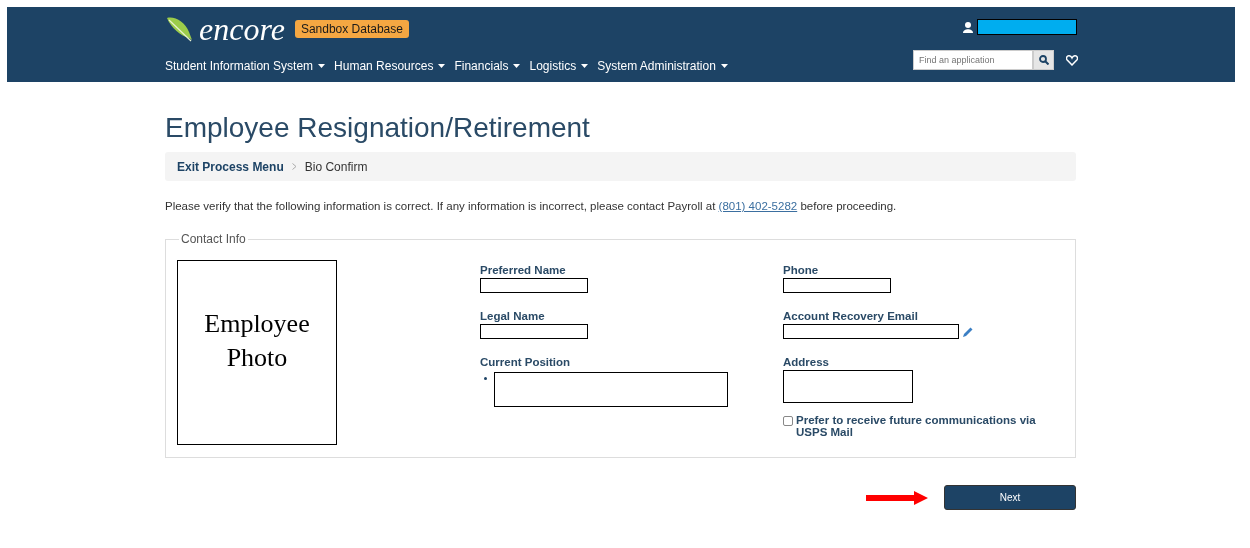 The height and width of the screenshot is (548, 1250). Describe the element at coordinates (523, 270) in the screenshot. I see `field-label: Preferred Name` at that location.